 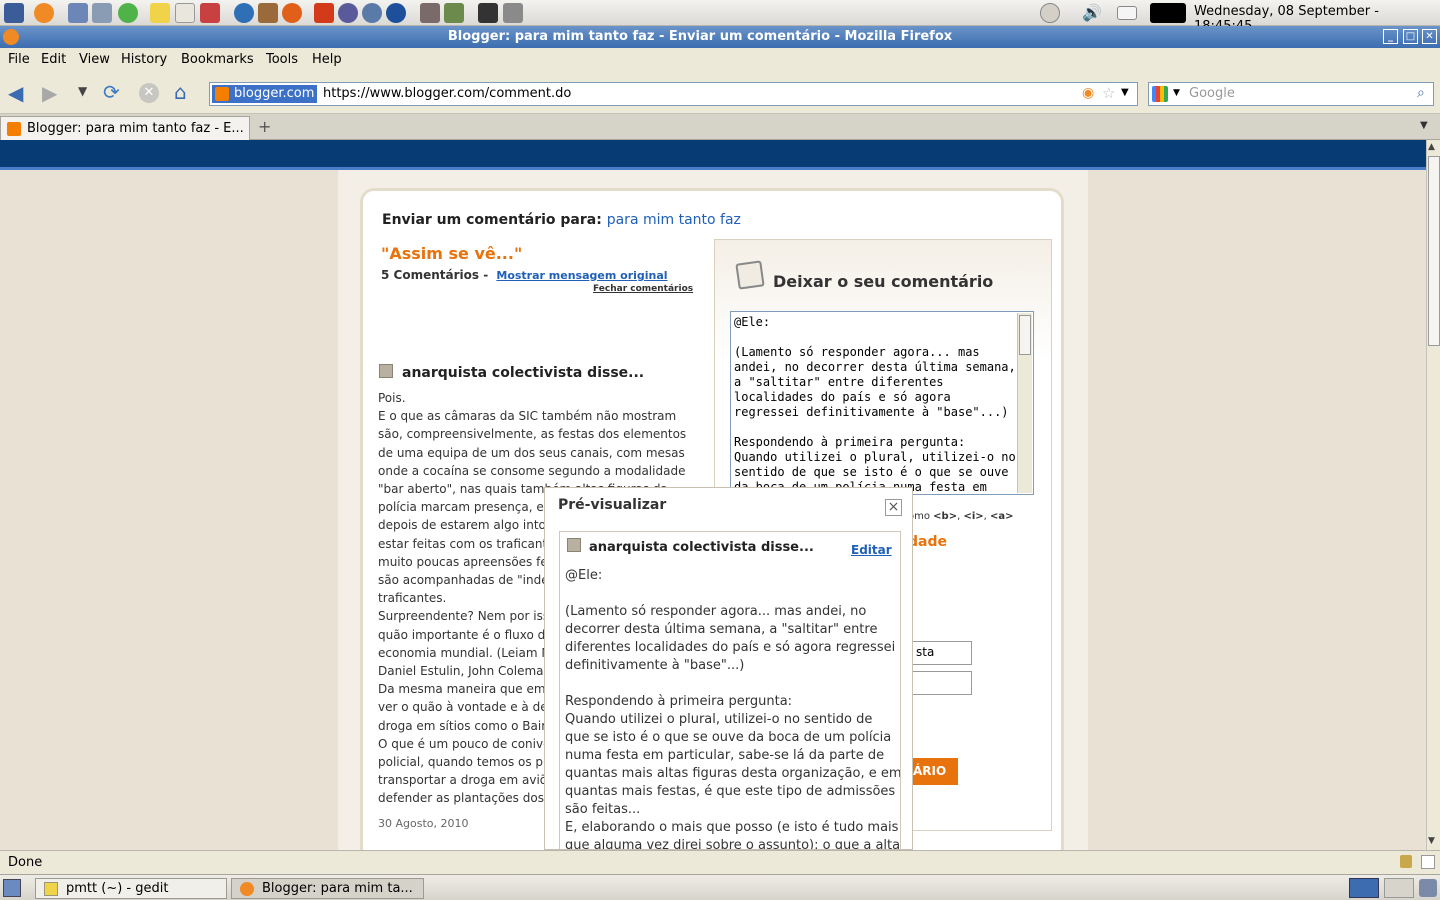 I want to click on volume-icon: 🔊, so click(x=1092, y=13).